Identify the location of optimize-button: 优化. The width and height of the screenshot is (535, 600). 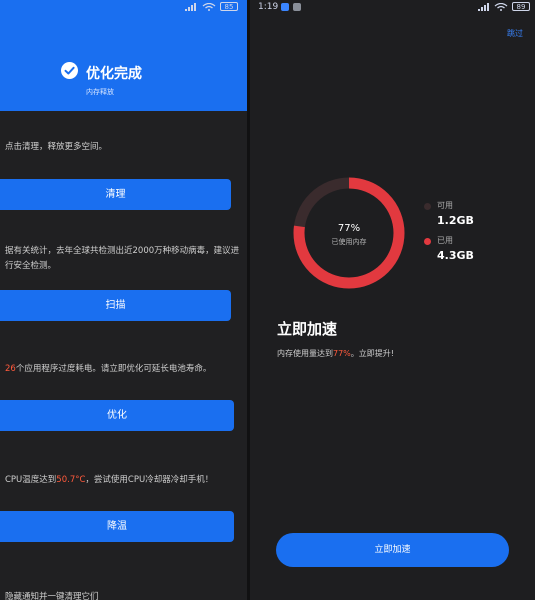
(117, 415).